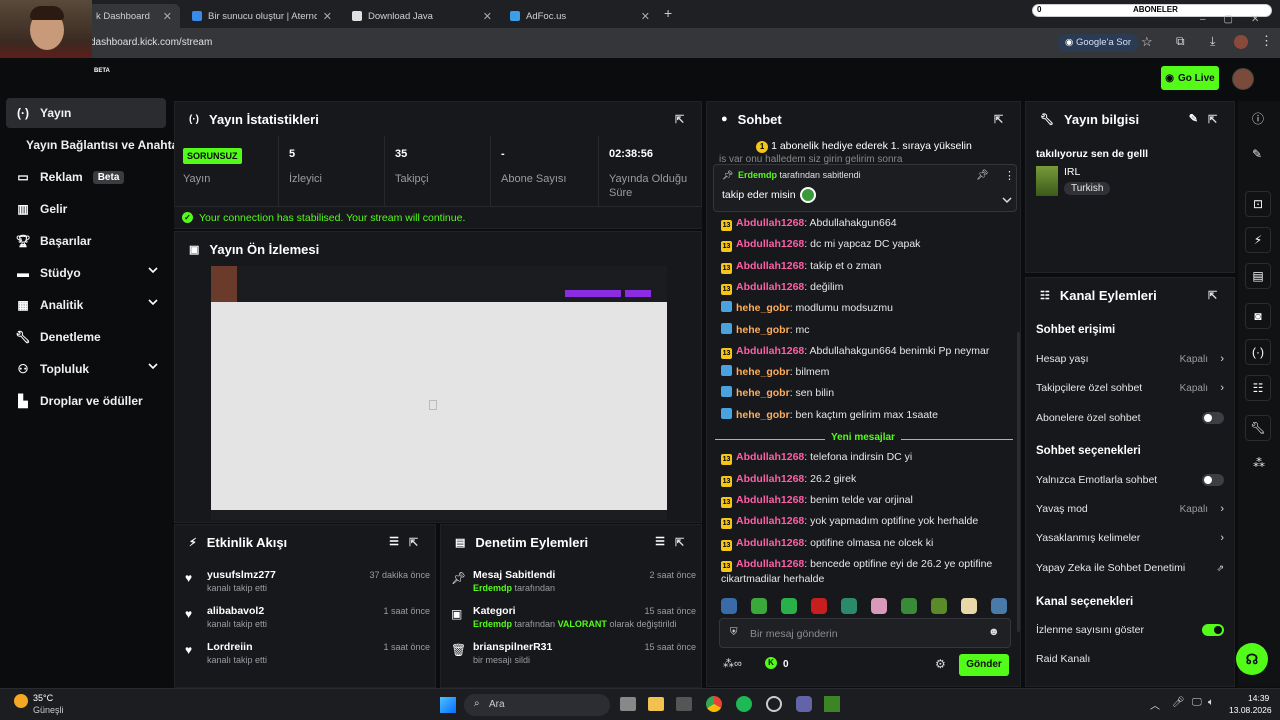 This screenshot has width=1280, height=720. I want to click on video-rail-icon: ⊡, so click(1258, 204).